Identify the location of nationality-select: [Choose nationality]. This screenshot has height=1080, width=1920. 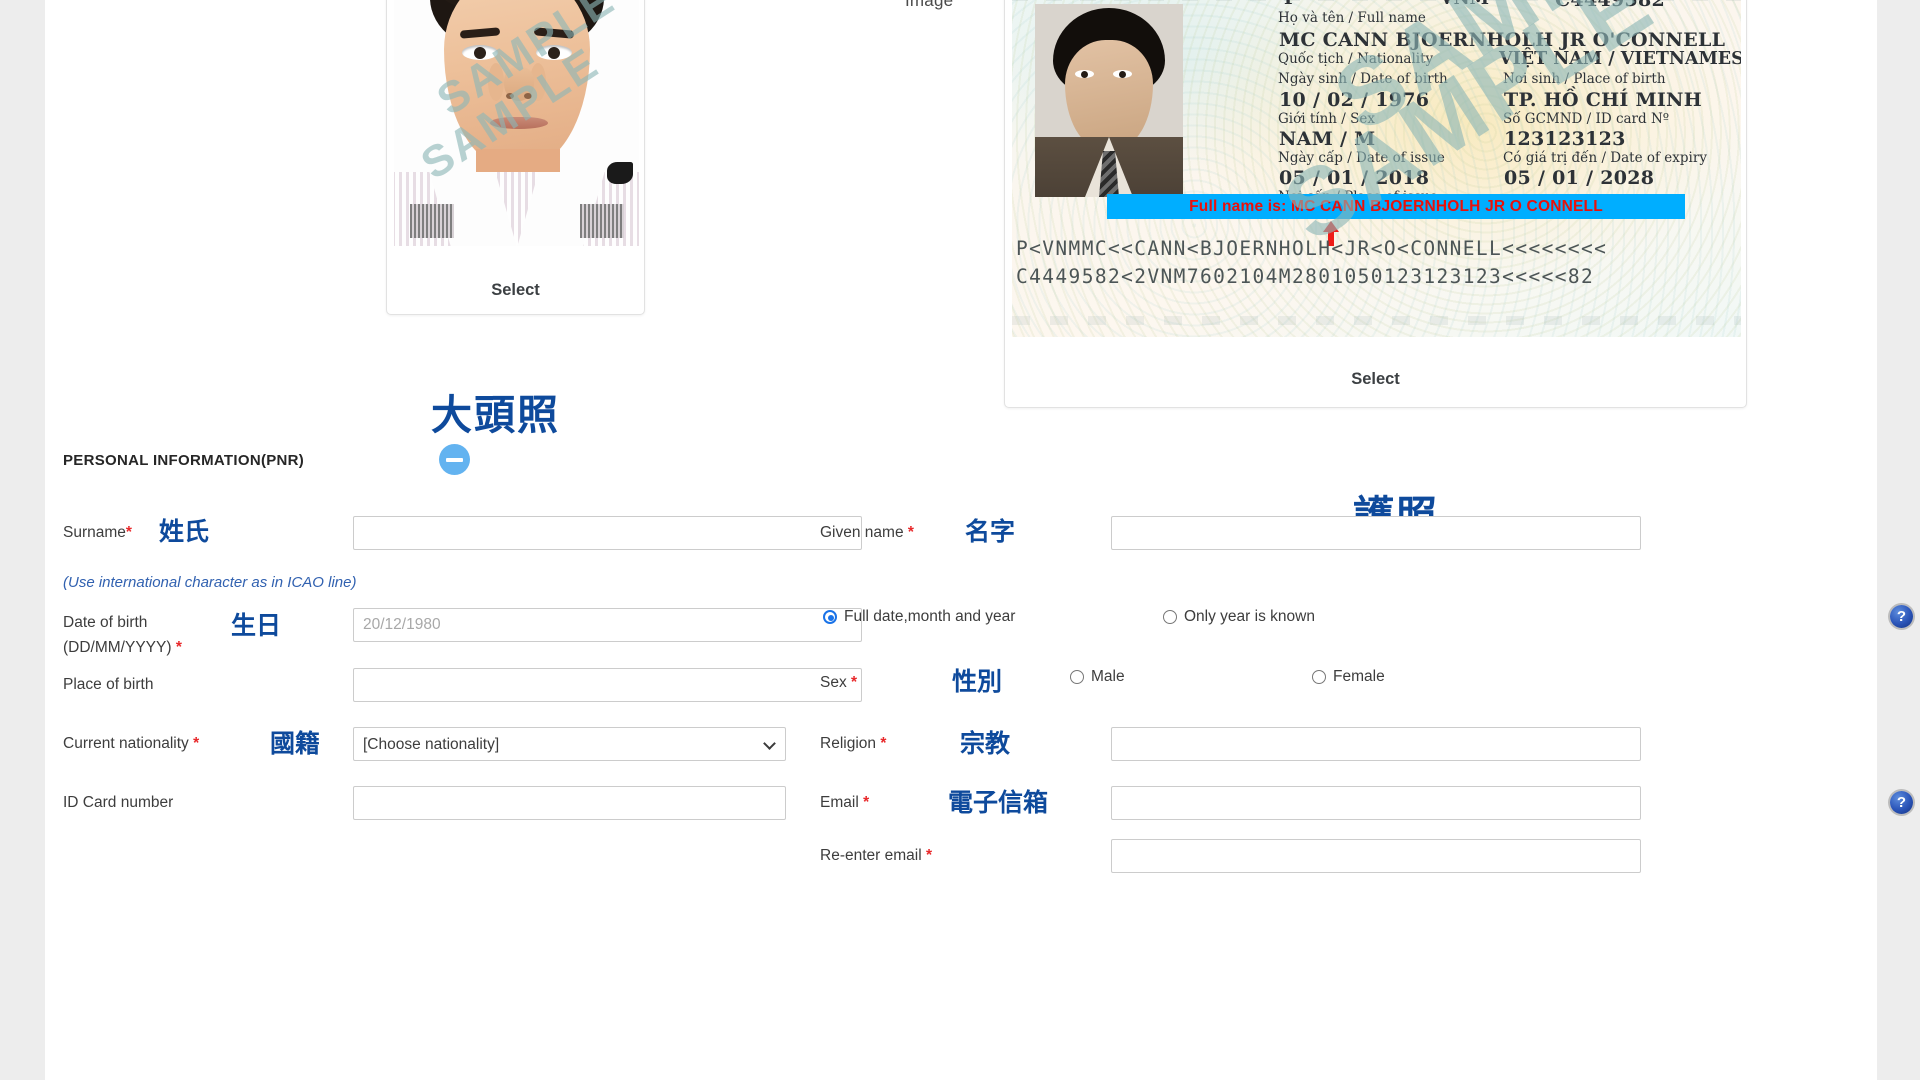
(569, 744).